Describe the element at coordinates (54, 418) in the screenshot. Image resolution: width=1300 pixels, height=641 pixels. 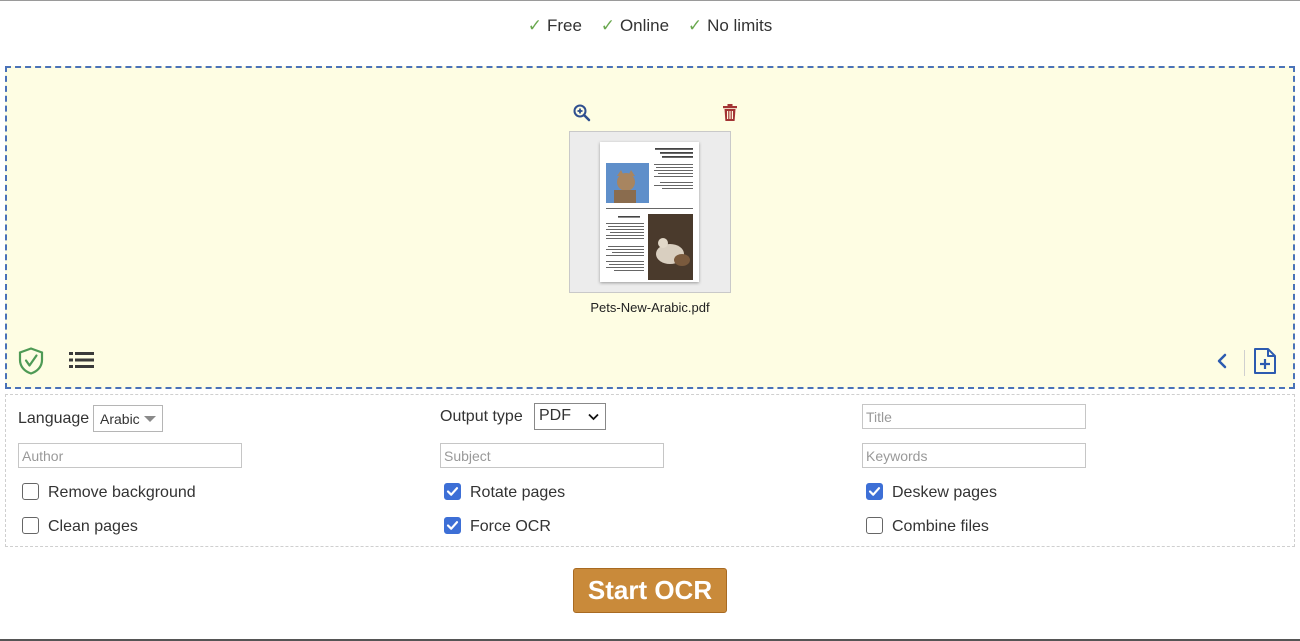
I see `language-label: Language` at that location.